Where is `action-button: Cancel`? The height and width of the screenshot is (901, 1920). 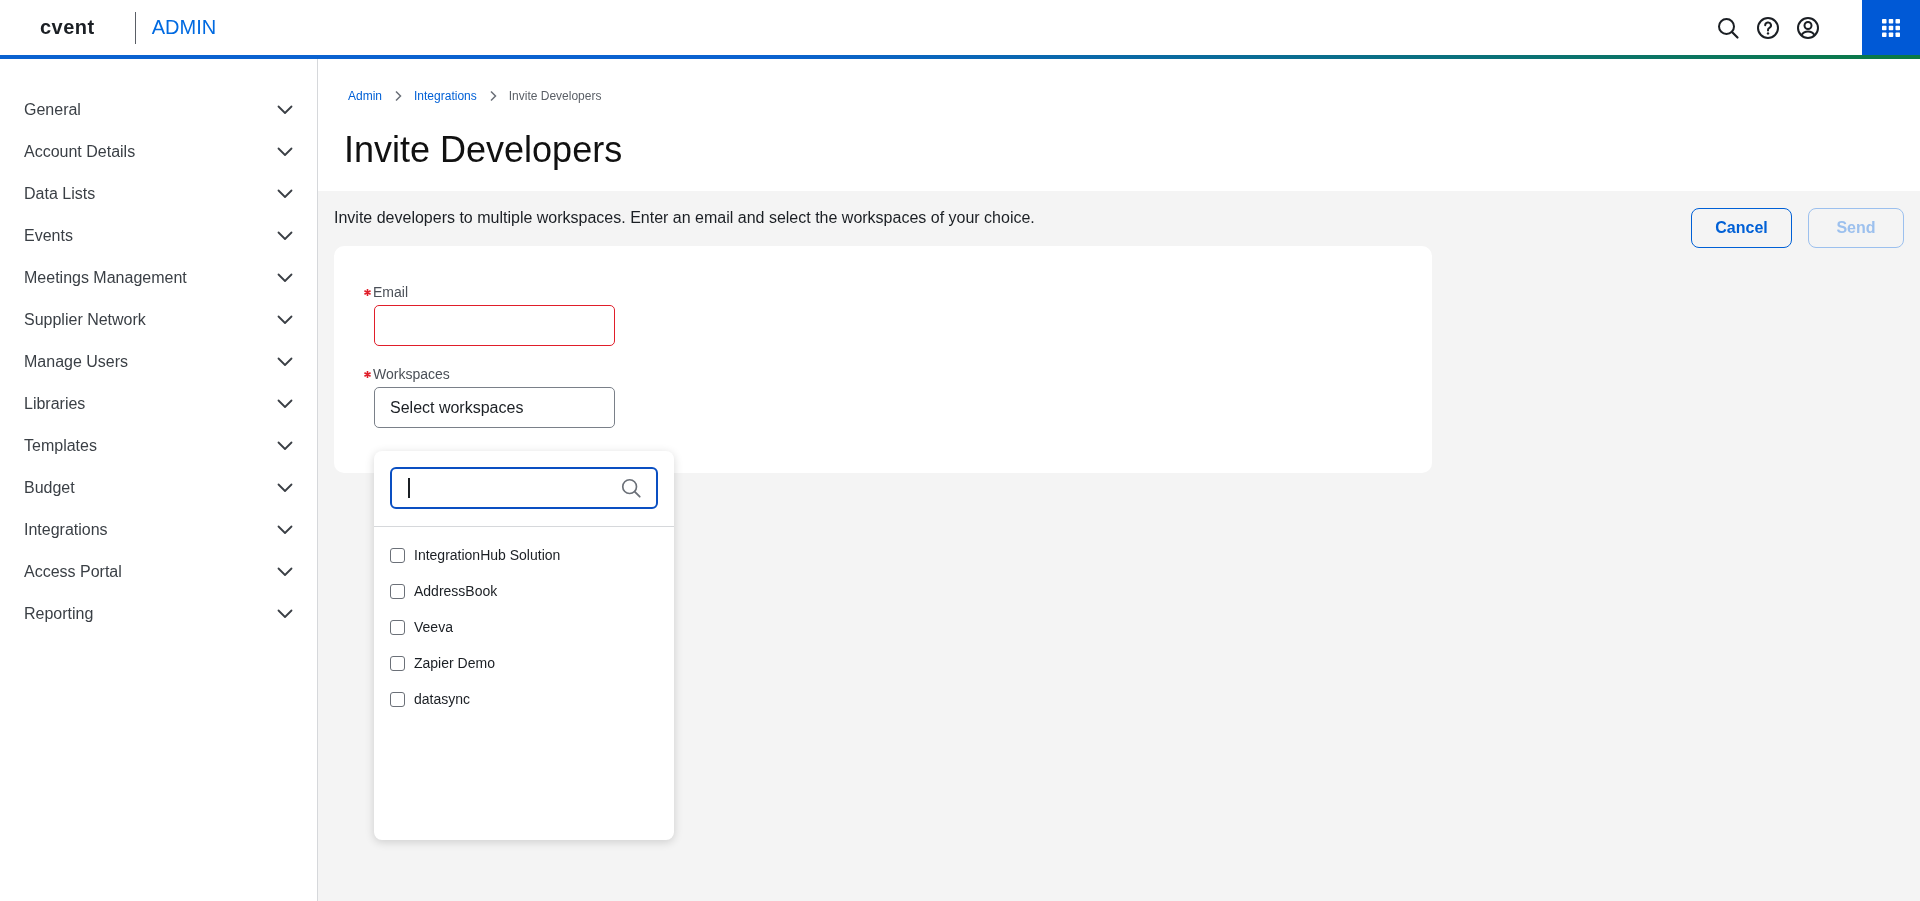
action-button: Cancel is located at coordinates (1741, 228).